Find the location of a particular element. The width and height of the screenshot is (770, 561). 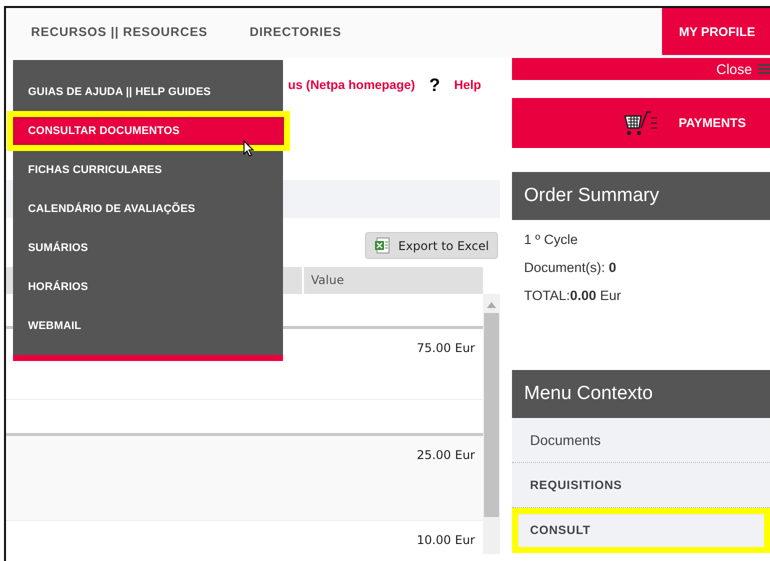

help-link: Help is located at coordinates (468, 85).